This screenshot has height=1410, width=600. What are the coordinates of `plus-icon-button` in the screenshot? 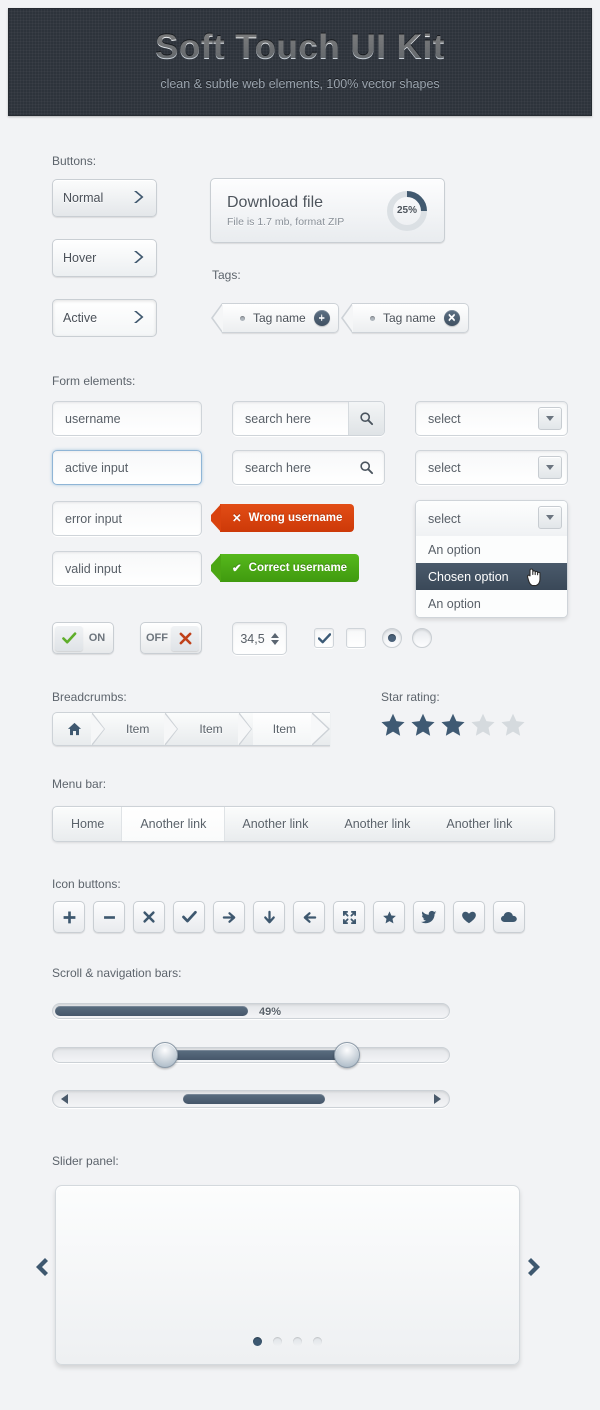 It's located at (69, 917).